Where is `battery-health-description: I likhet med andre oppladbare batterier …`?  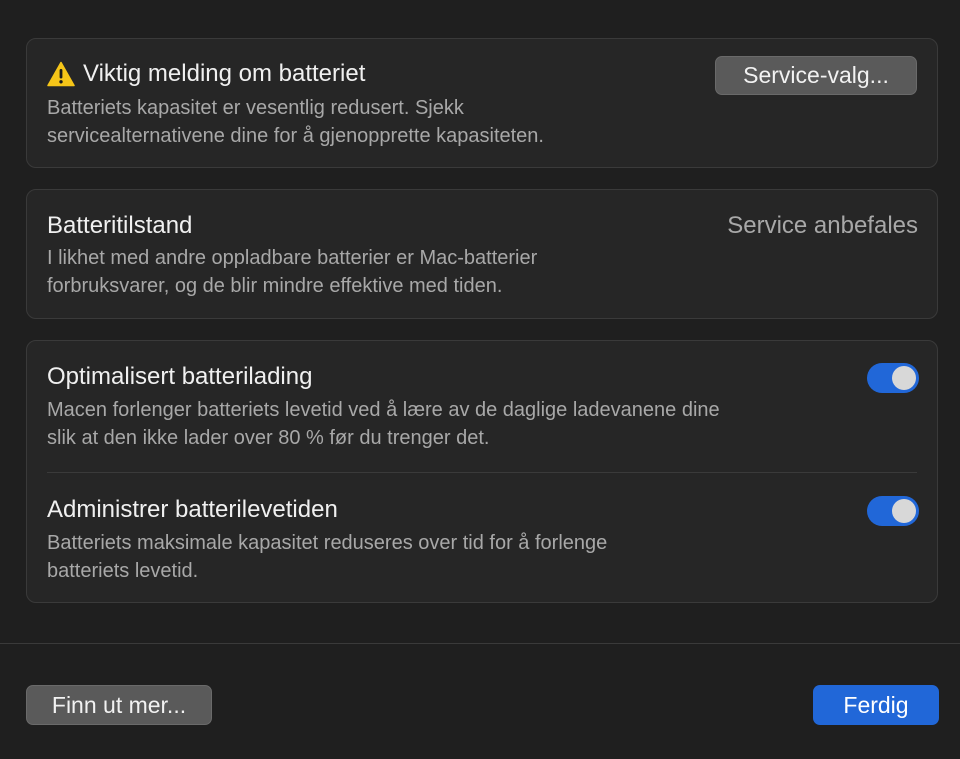 battery-health-description: I likhet med andre oppladbare batterier … is located at coordinates (292, 272).